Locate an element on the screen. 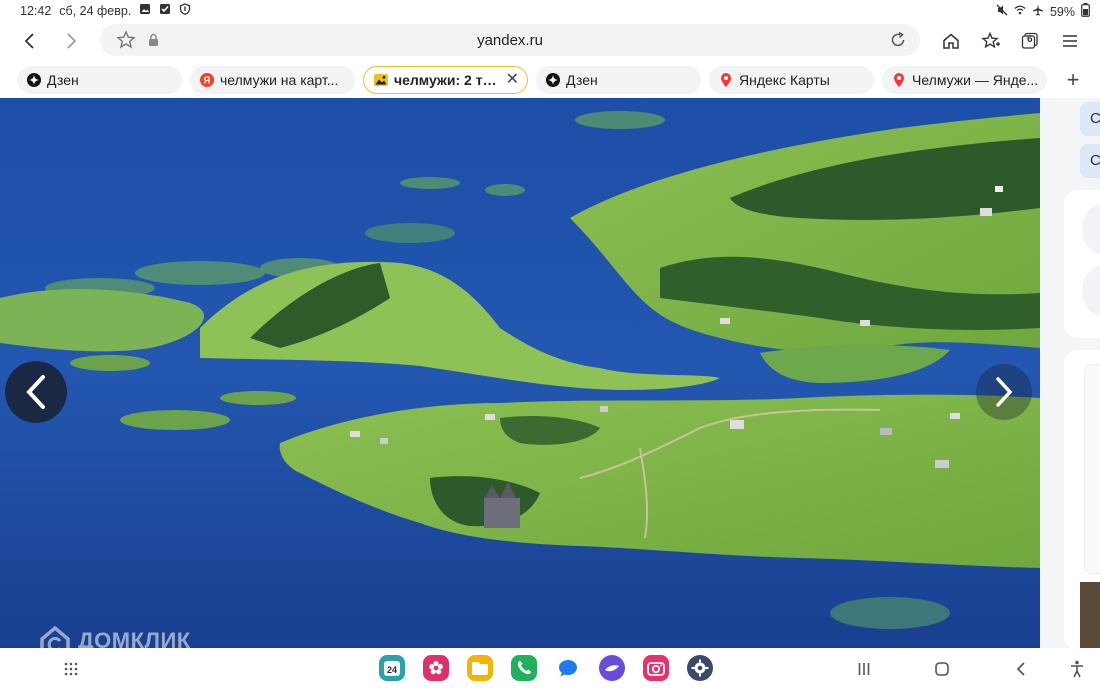 The width and height of the screenshot is (1100, 688). tab-chelmuzhi-images: челмужи: 2 ты... ✕ is located at coordinates (445, 80).